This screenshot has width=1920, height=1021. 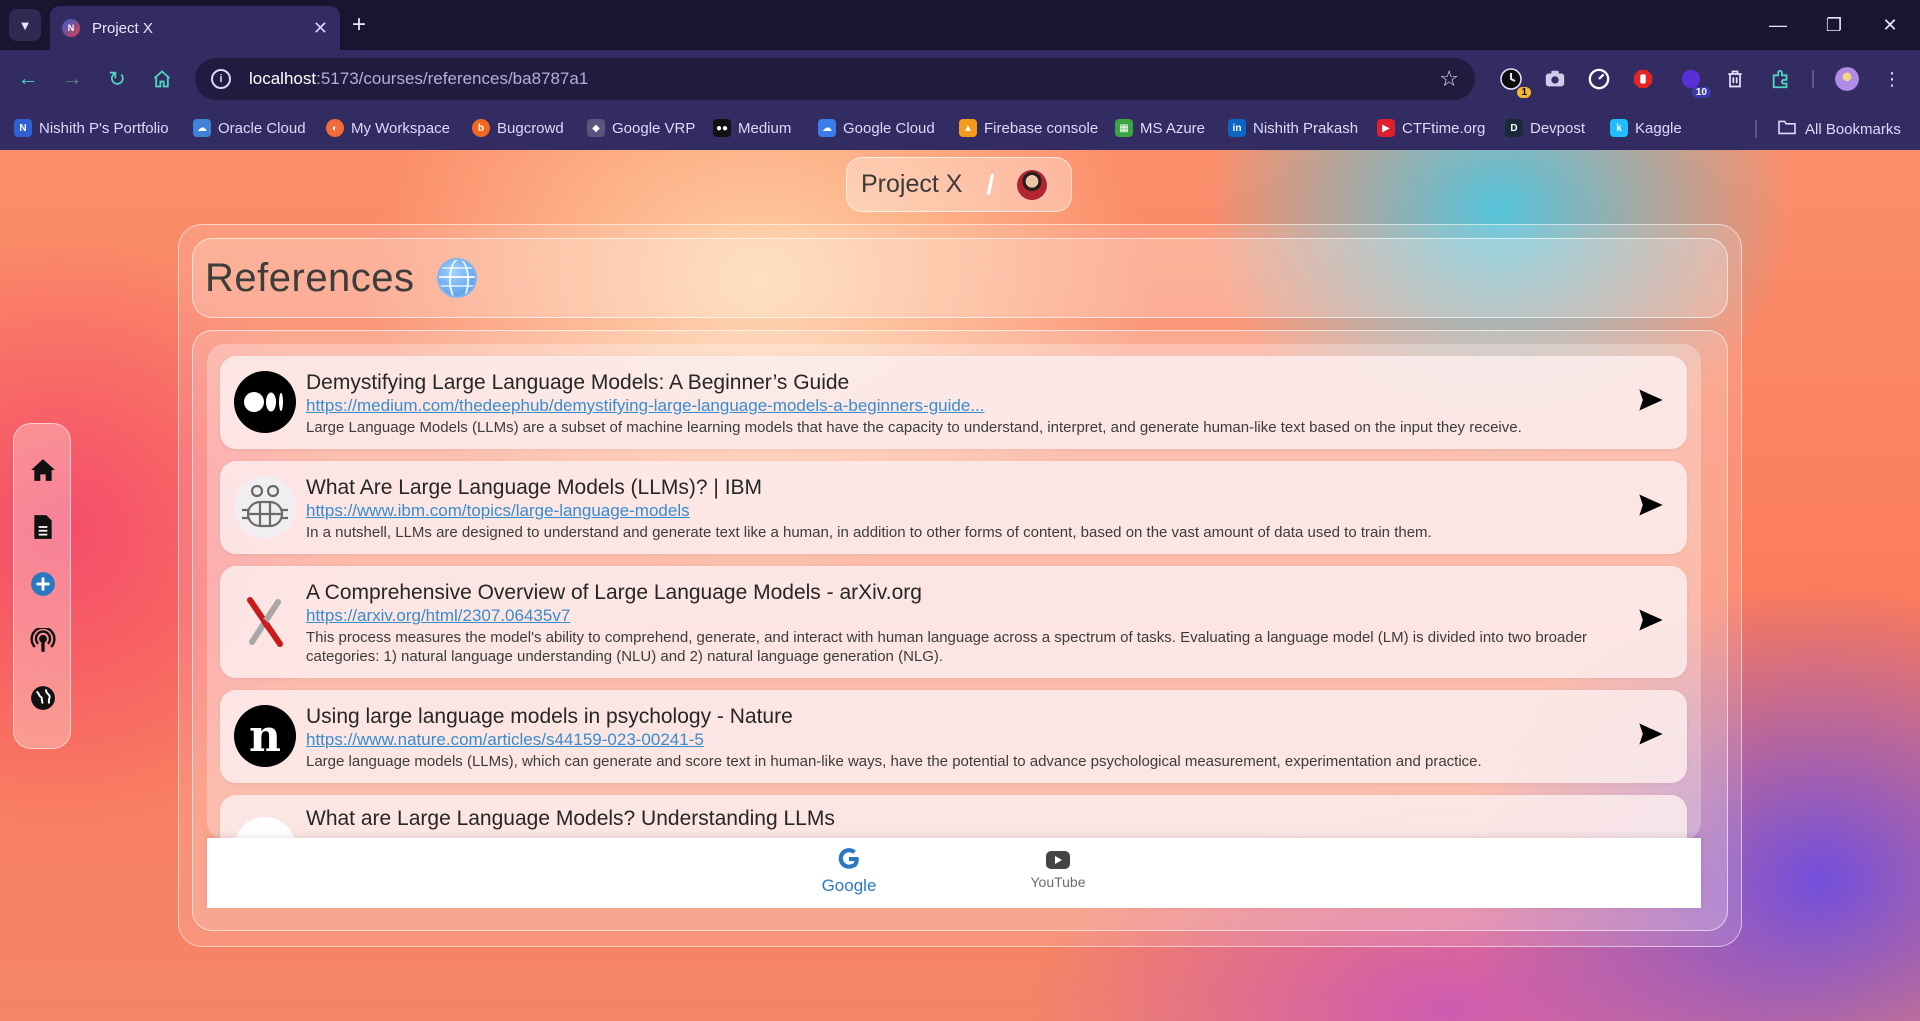 What do you see at coordinates (1619, 128) in the screenshot?
I see `kaggle-icon: k` at bounding box center [1619, 128].